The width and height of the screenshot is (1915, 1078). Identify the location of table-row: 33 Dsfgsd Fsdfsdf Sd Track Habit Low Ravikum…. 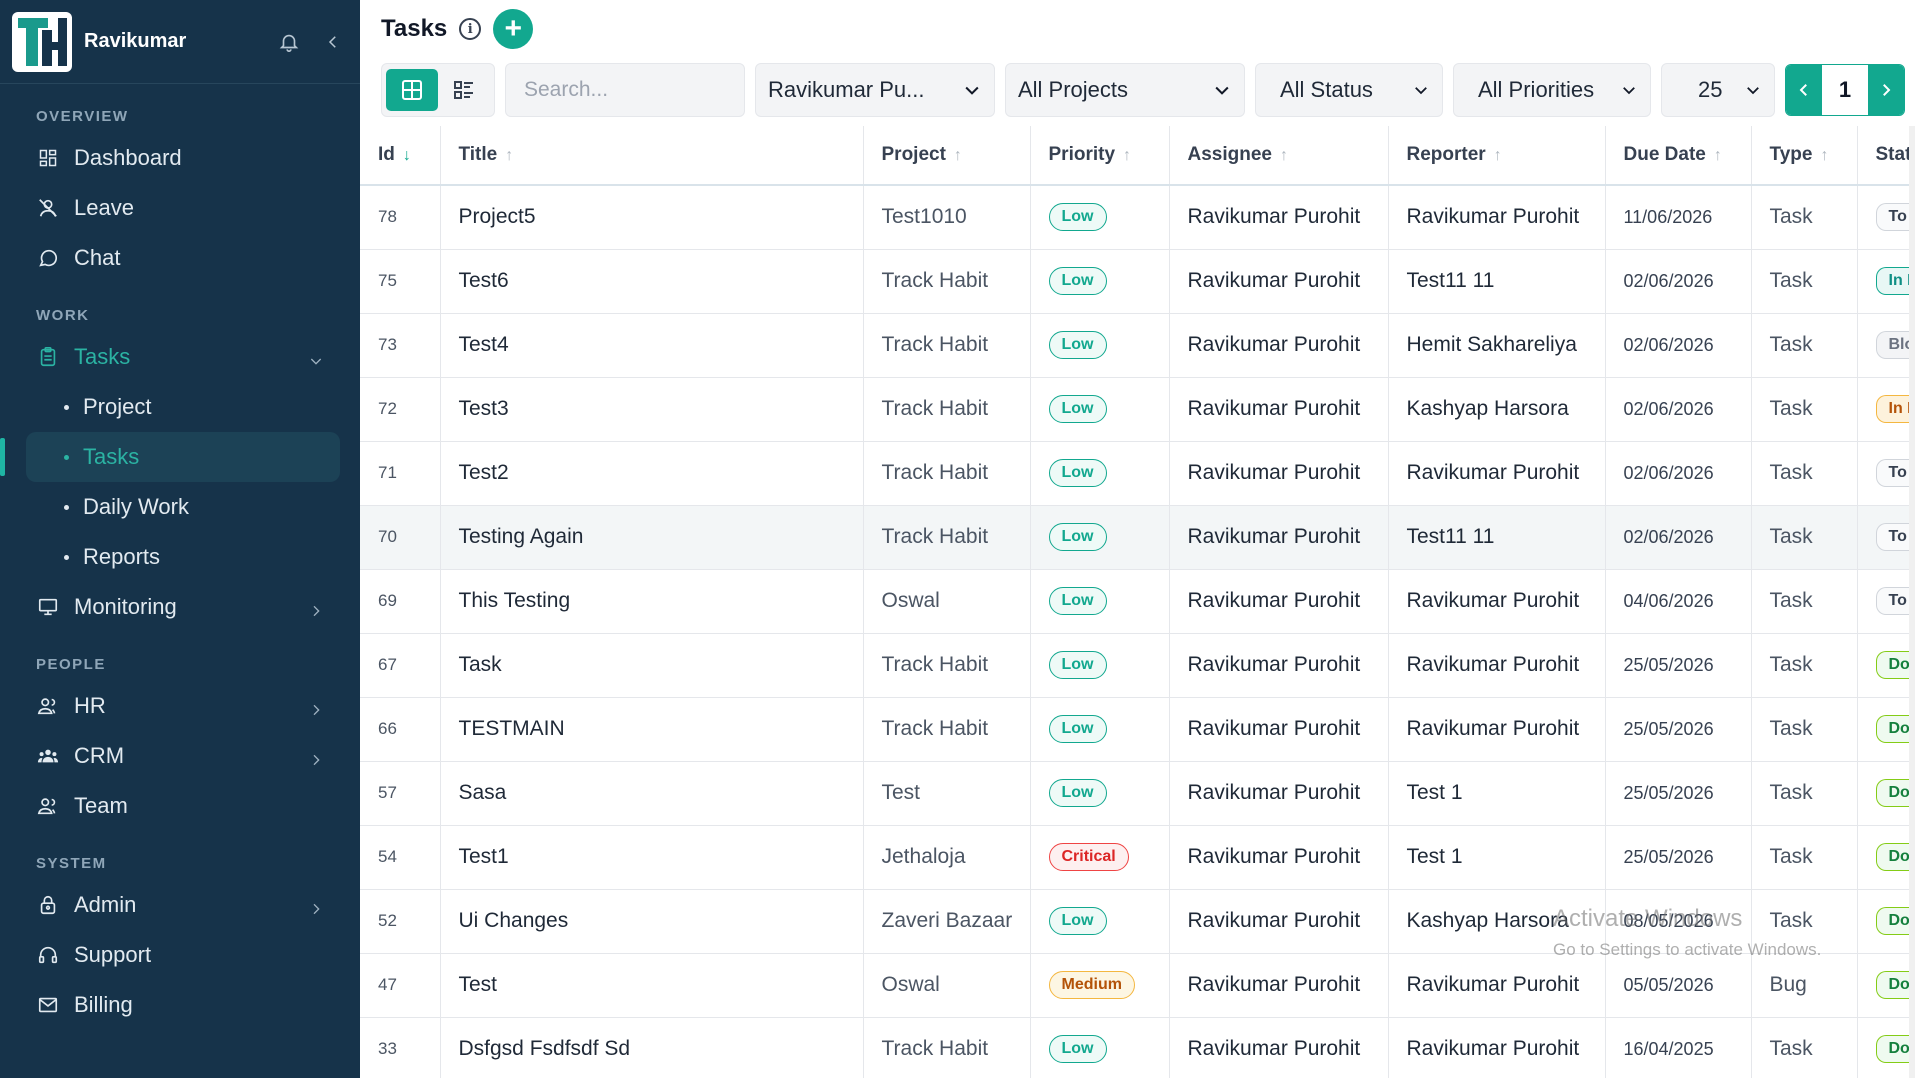
(1137, 1047).